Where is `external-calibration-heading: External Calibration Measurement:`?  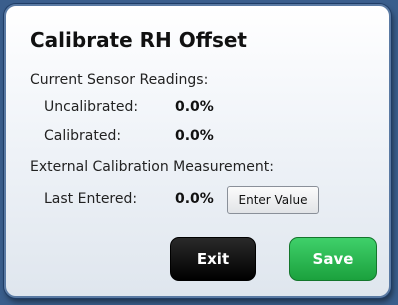 external-calibration-heading: External Calibration Measurement: is located at coordinates (152, 167).